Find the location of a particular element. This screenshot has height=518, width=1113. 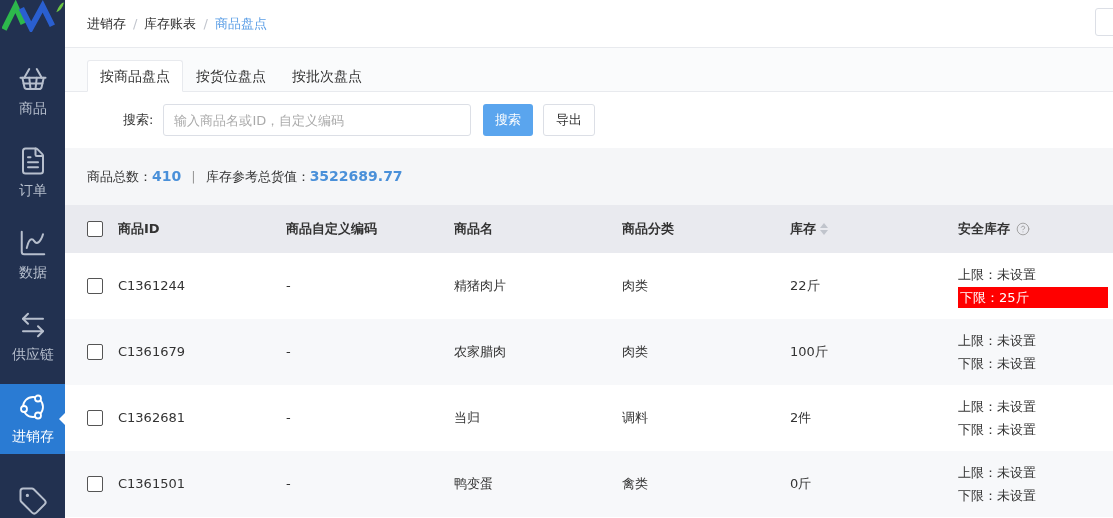

table-cell: 鸭变蛋 is located at coordinates (473, 484).